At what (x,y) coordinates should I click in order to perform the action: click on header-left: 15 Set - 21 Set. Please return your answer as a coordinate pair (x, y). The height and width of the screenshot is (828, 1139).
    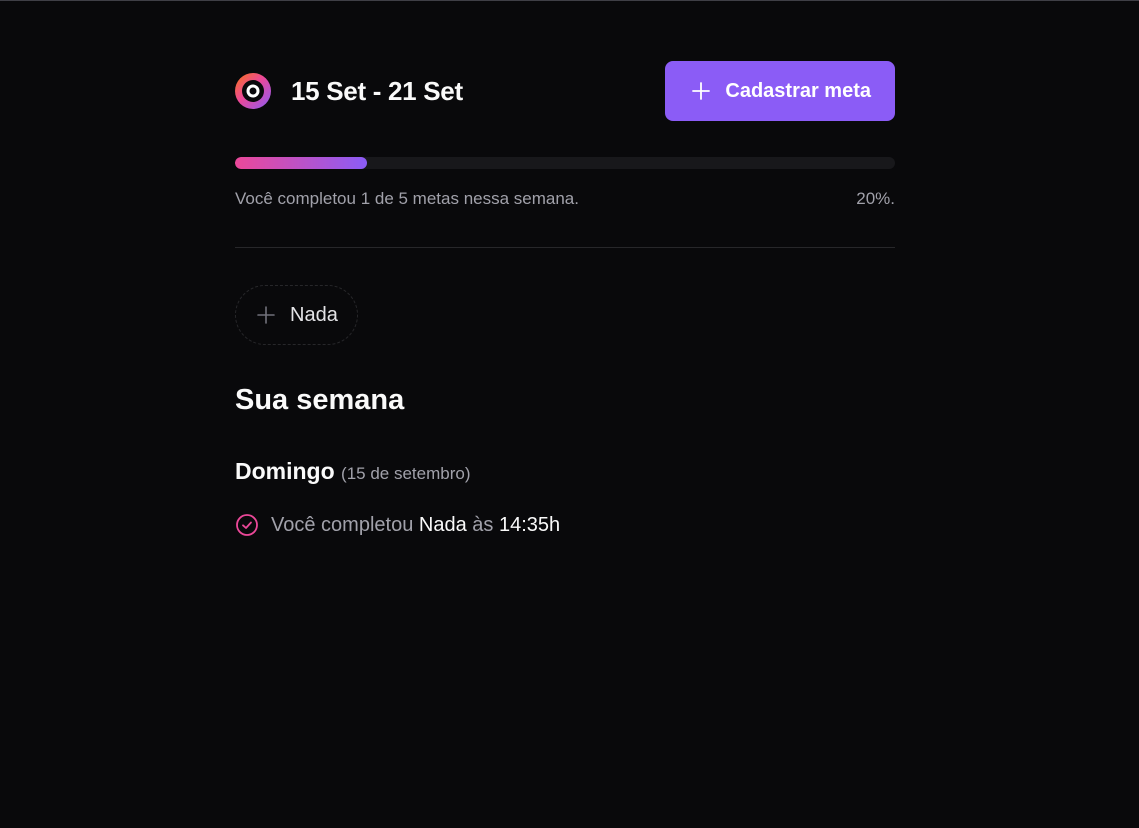
    Looking at the image, I should click on (349, 91).